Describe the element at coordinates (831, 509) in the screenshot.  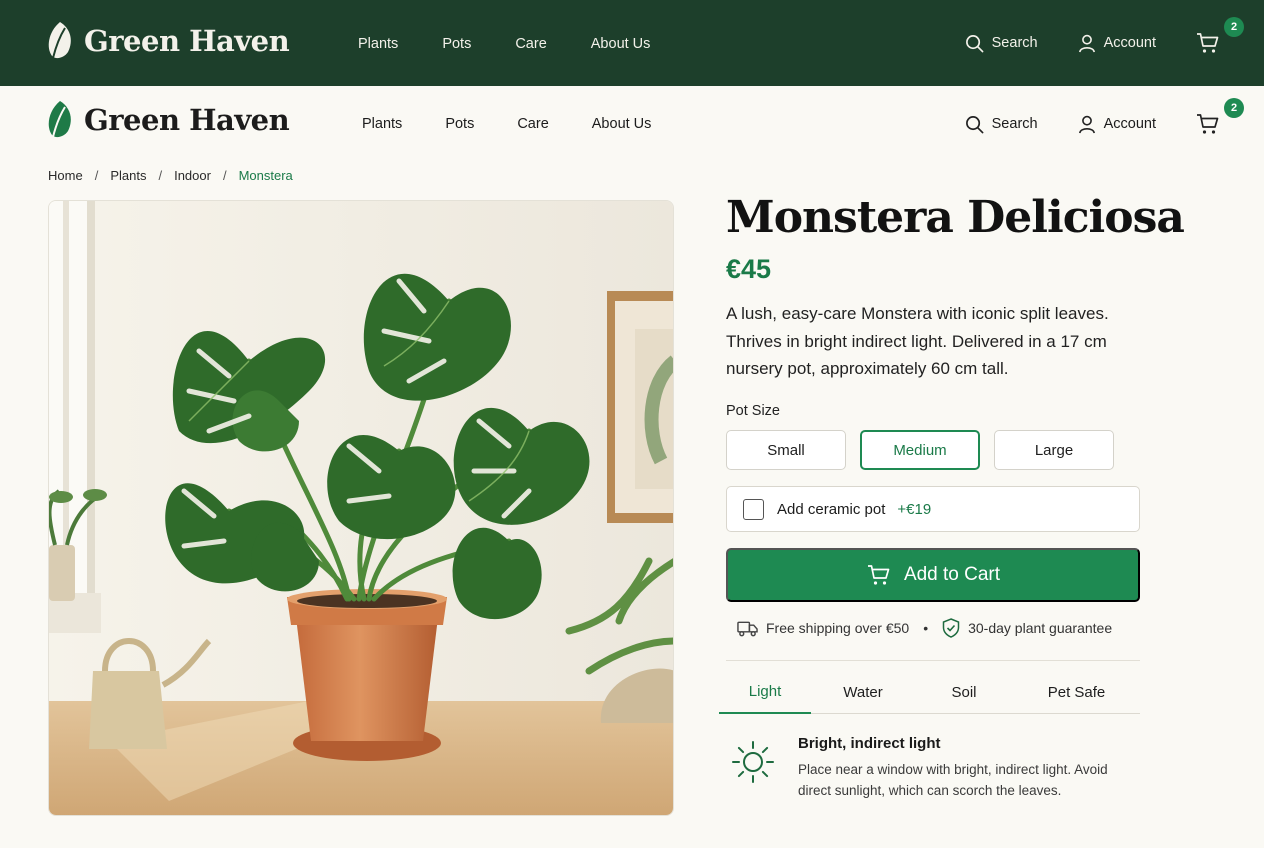
I see `addon-label: Add ceramic pot` at that location.